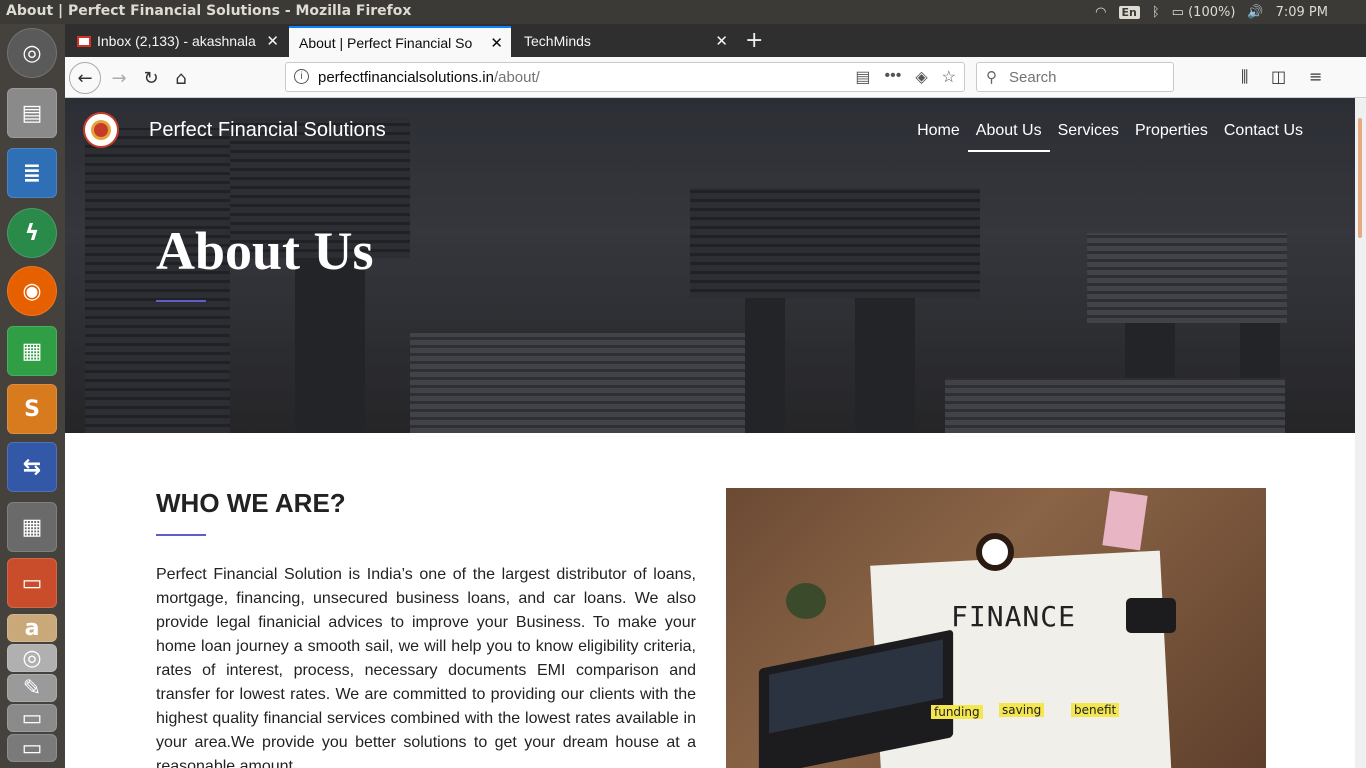  I want to click on system-tray: ◠ En ᛒ ▭ (100%) 🔊 7:09 PM, so click(1211, 12).